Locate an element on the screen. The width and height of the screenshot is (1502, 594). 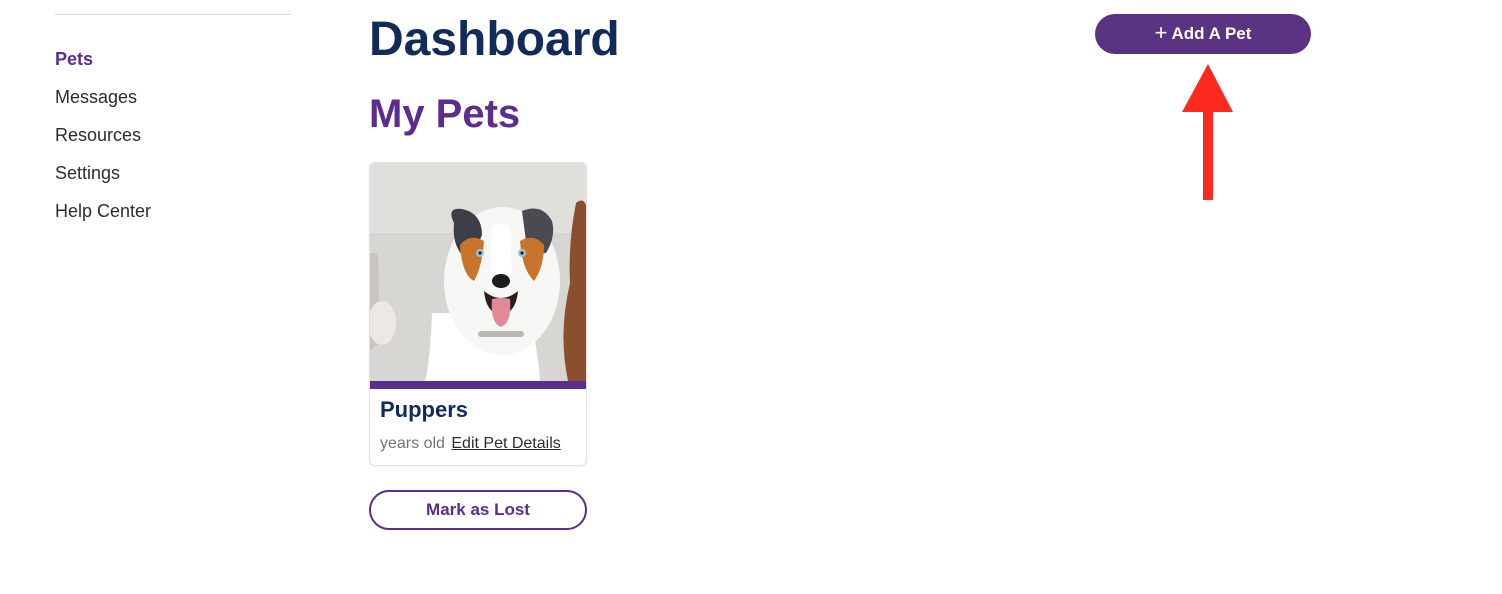
add-pet-label: Add A Pet is located at coordinates (1211, 33).